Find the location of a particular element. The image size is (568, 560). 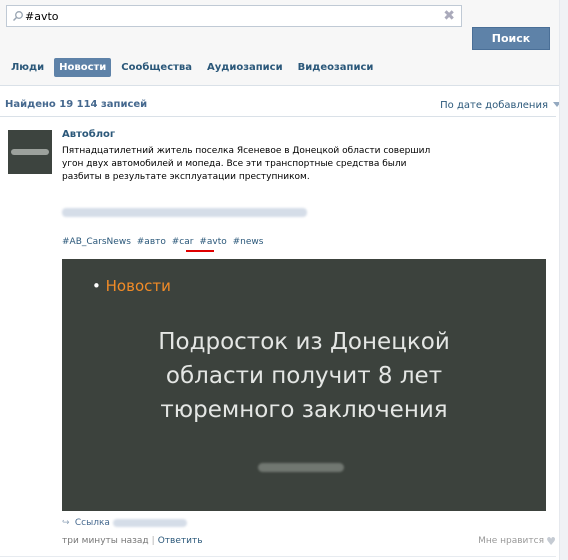

post-author: Автоблог is located at coordinates (88, 134).